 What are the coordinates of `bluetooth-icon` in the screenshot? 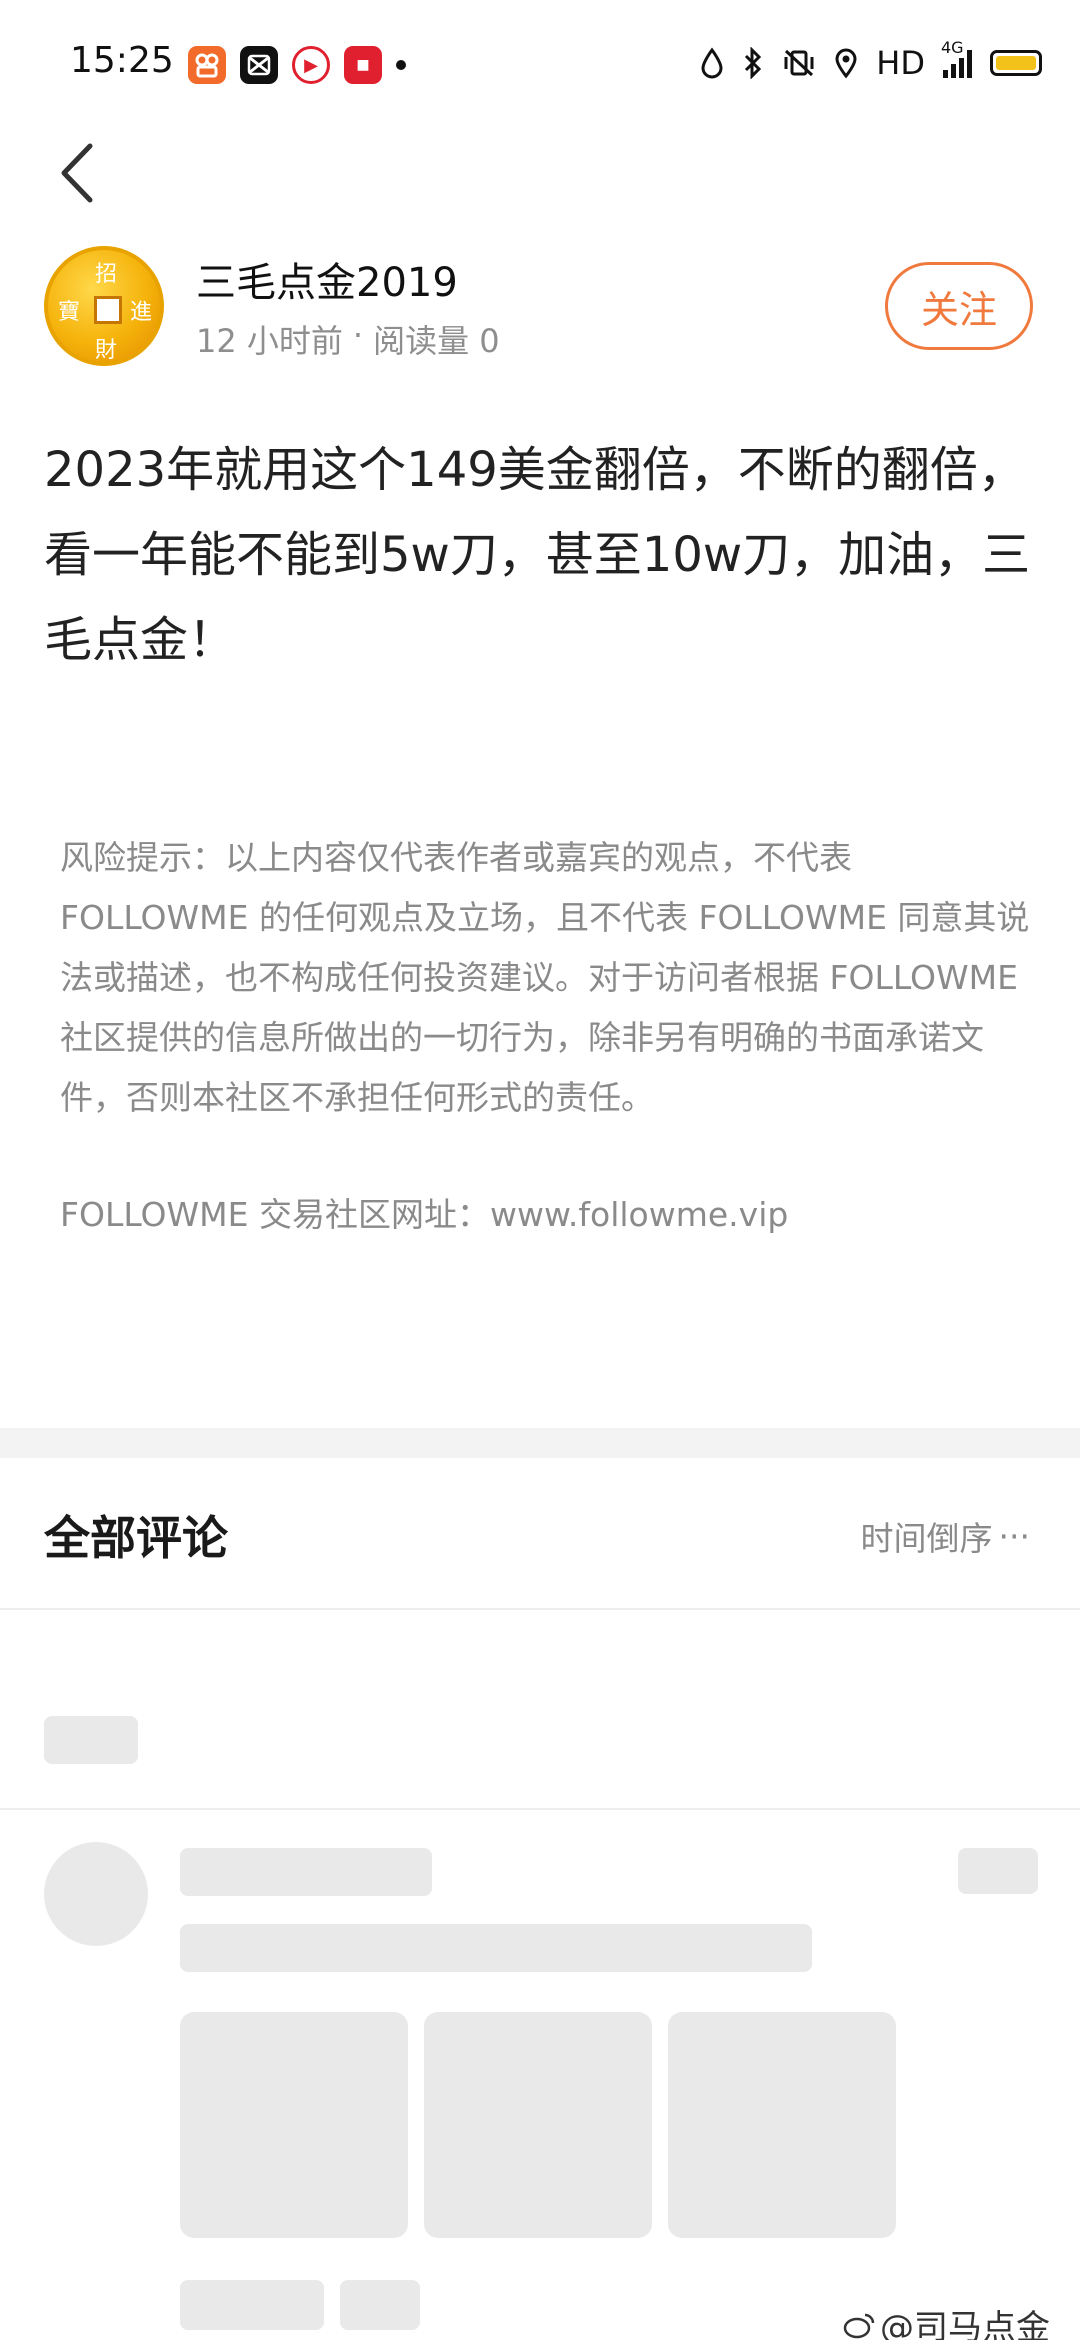 It's located at (753, 63).